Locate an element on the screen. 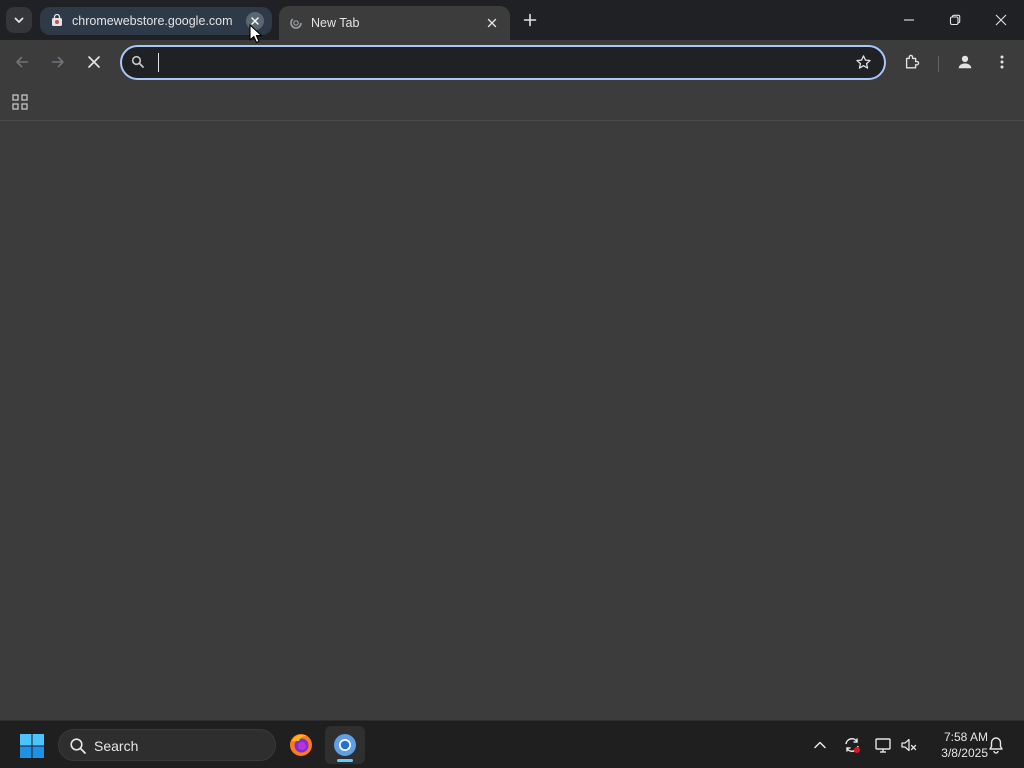 Image resolution: width=1024 pixels, height=768 pixels. sync-icon is located at coordinates (852, 745).